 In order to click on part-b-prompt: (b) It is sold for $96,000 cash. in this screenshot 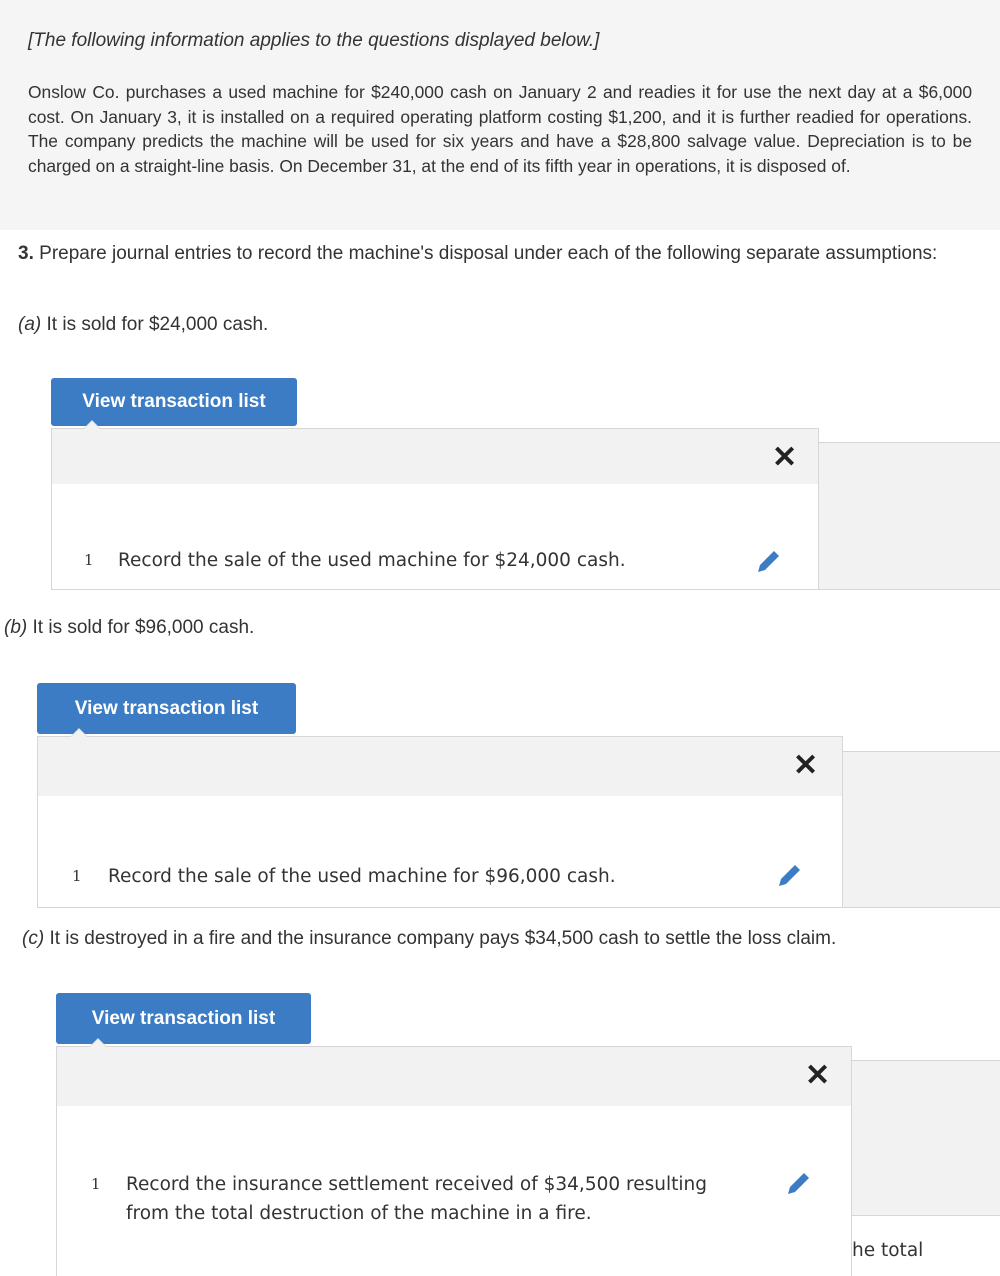, I will do `click(129, 628)`.